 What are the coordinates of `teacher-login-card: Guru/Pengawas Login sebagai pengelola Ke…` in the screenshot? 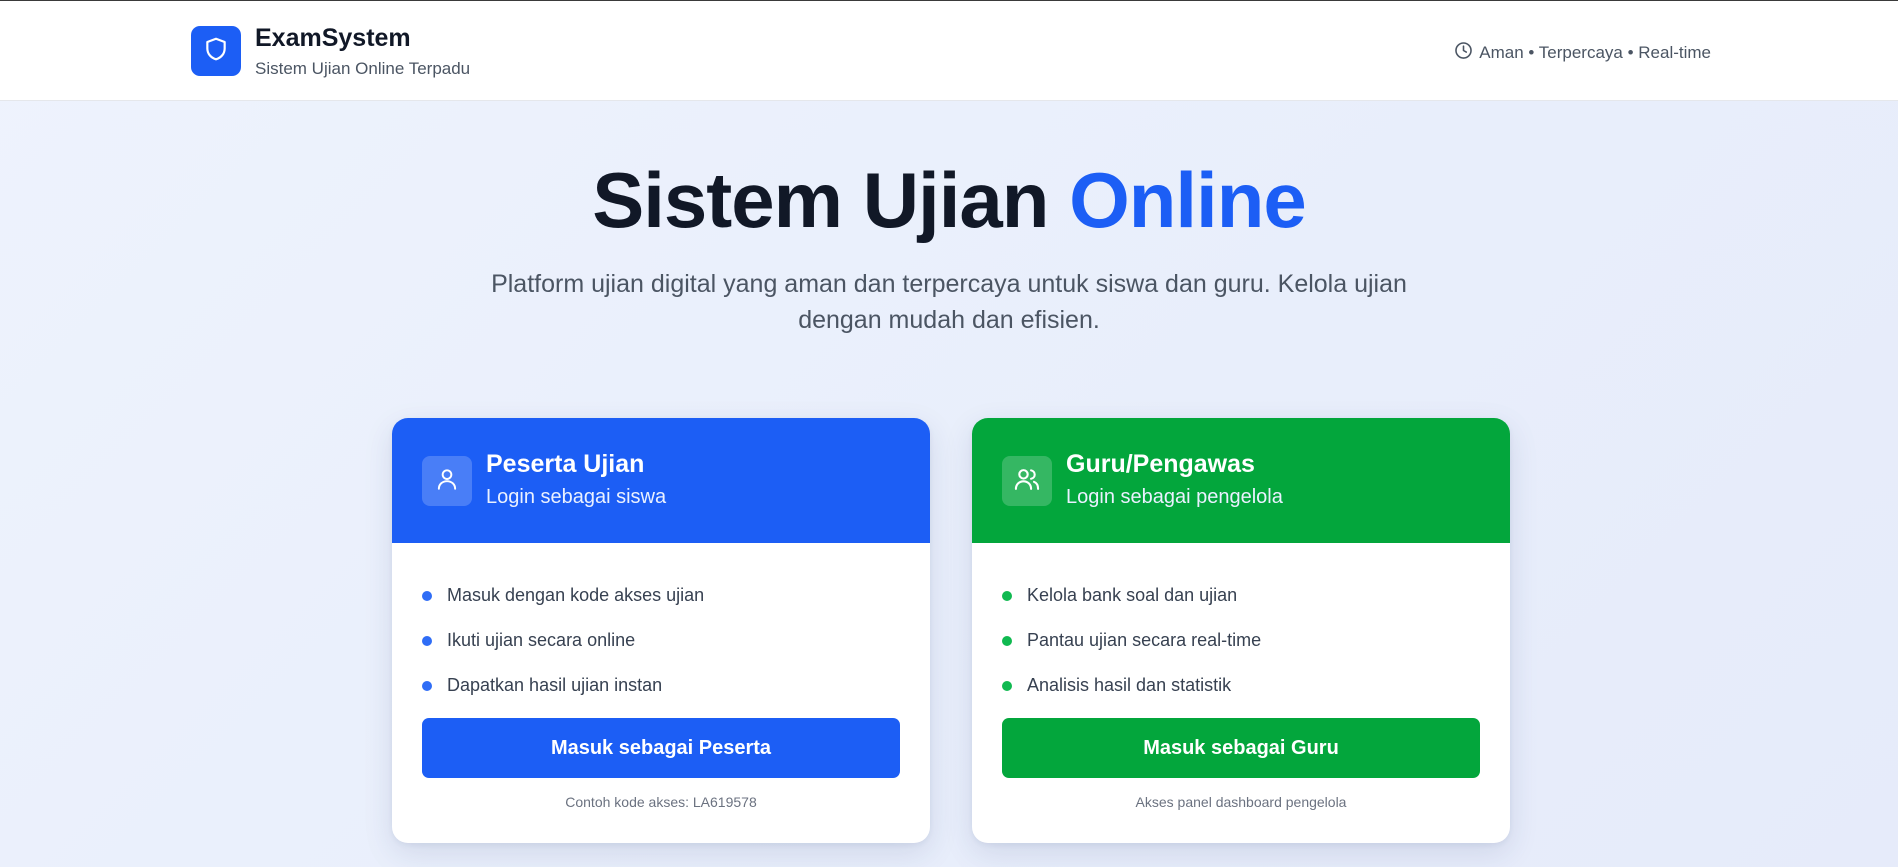 It's located at (1241, 630).